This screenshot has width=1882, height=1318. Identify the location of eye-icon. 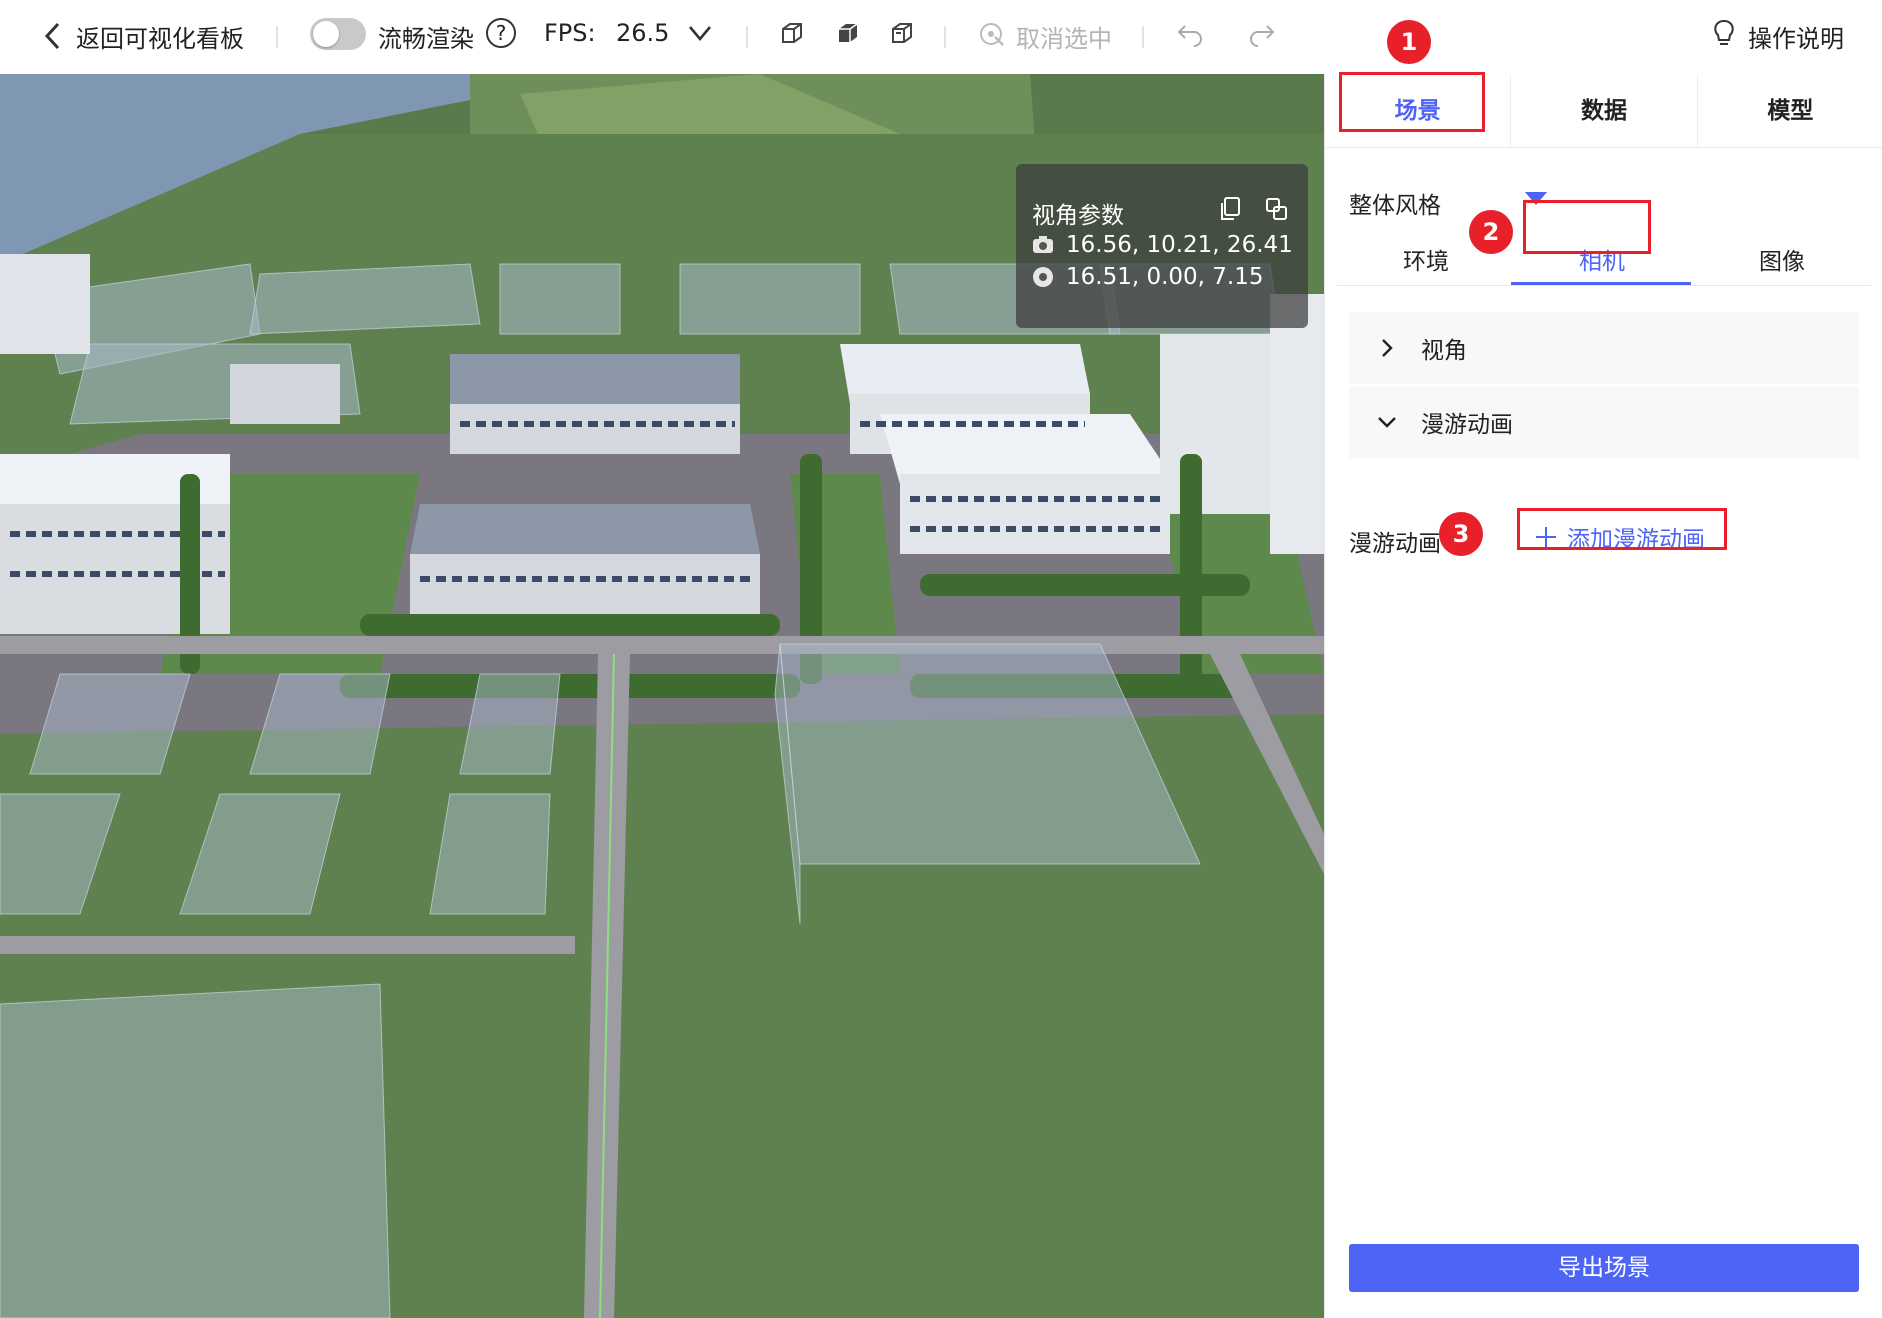
(1043, 277).